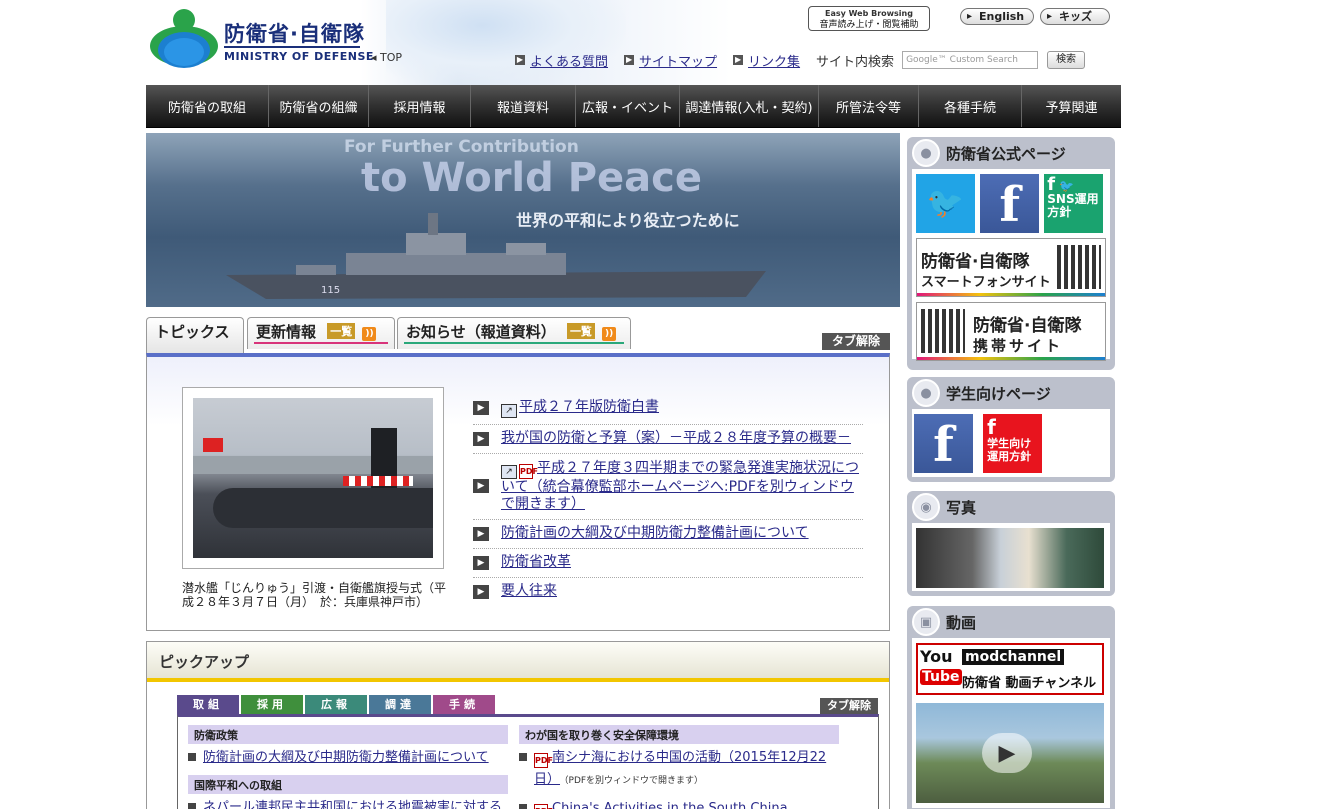 Image resolution: width=1326 pixels, height=809 pixels. I want to click on camera-icon: ◉, so click(926, 507).